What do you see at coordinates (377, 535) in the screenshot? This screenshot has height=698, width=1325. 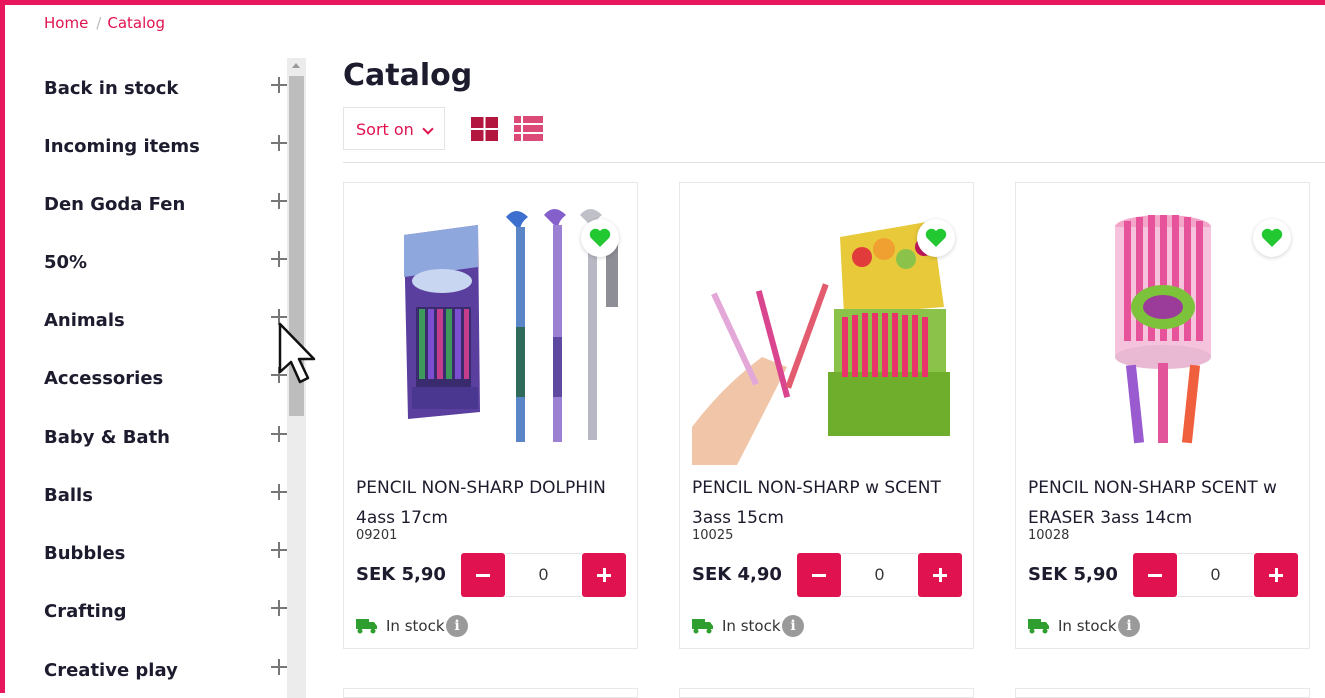 I see `product-sku: 09201` at bounding box center [377, 535].